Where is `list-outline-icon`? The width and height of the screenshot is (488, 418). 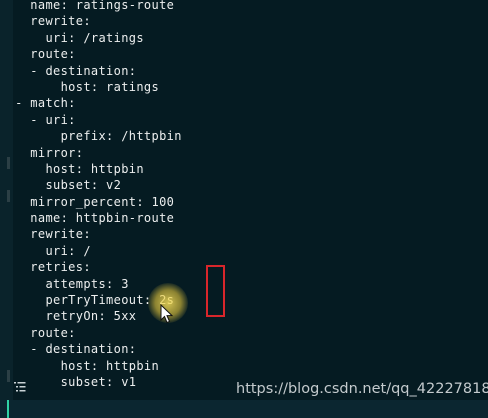 list-outline-icon is located at coordinates (20, 387).